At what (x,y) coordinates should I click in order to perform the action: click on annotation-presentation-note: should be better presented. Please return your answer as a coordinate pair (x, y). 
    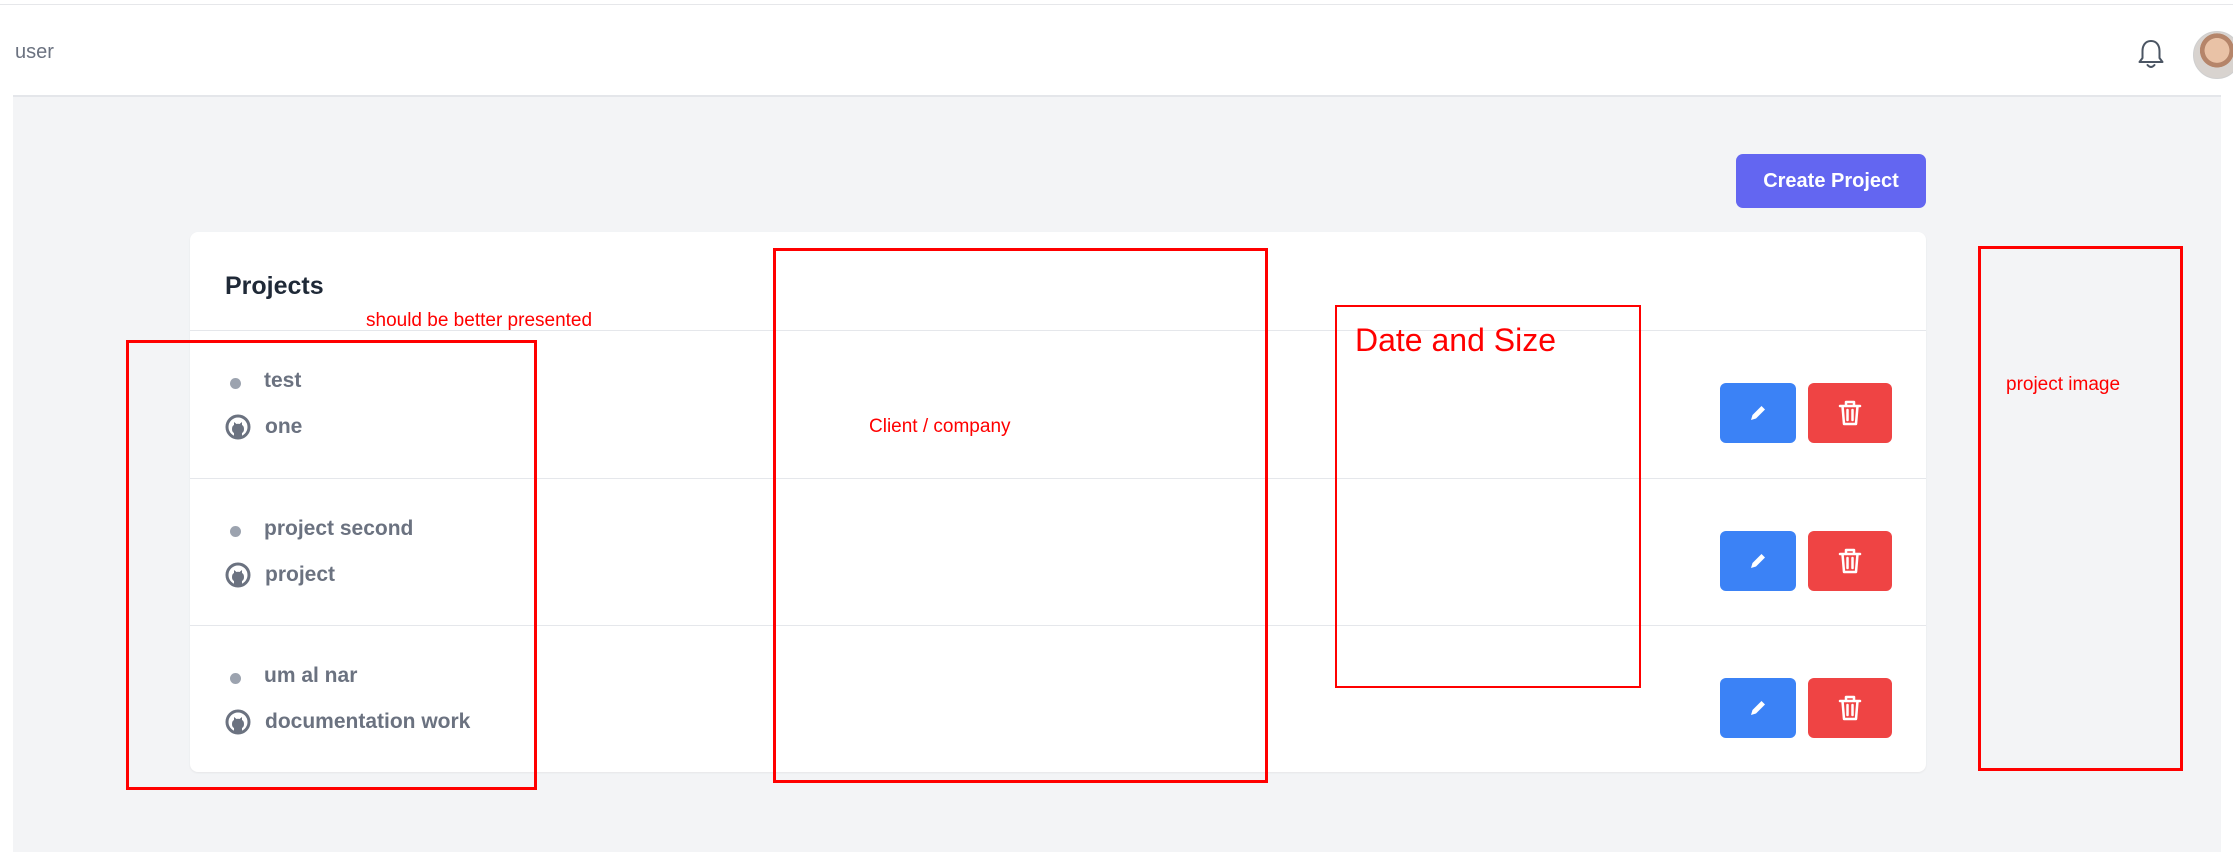
    Looking at the image, I should click on (479, 320).